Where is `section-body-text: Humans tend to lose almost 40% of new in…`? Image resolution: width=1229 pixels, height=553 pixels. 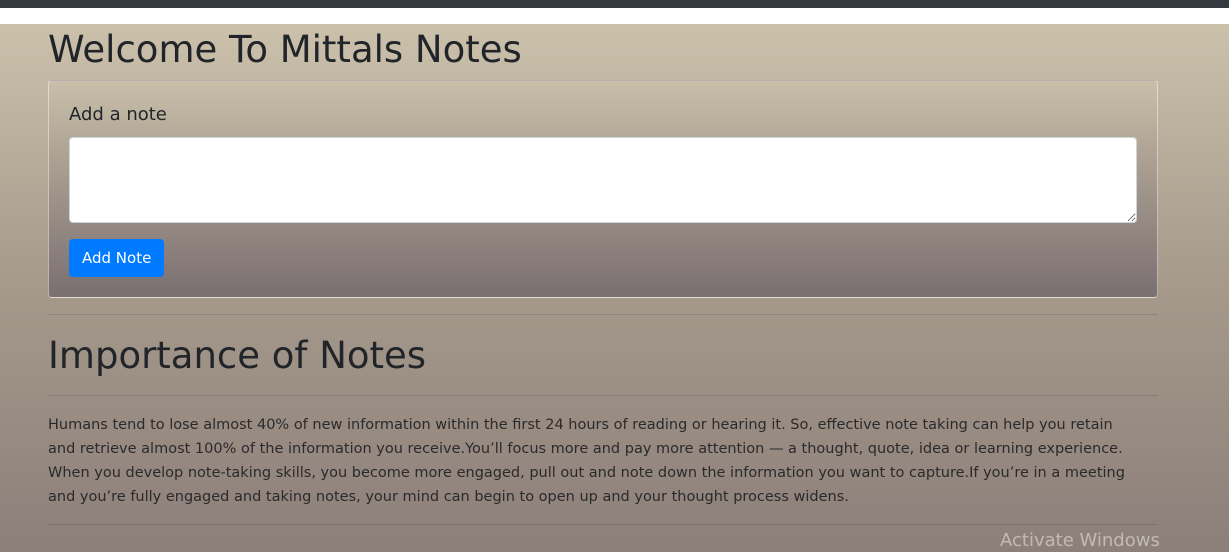
section-body-text: Humans tend to lose almost 40% of new in… is located at coordinates (586, 461).